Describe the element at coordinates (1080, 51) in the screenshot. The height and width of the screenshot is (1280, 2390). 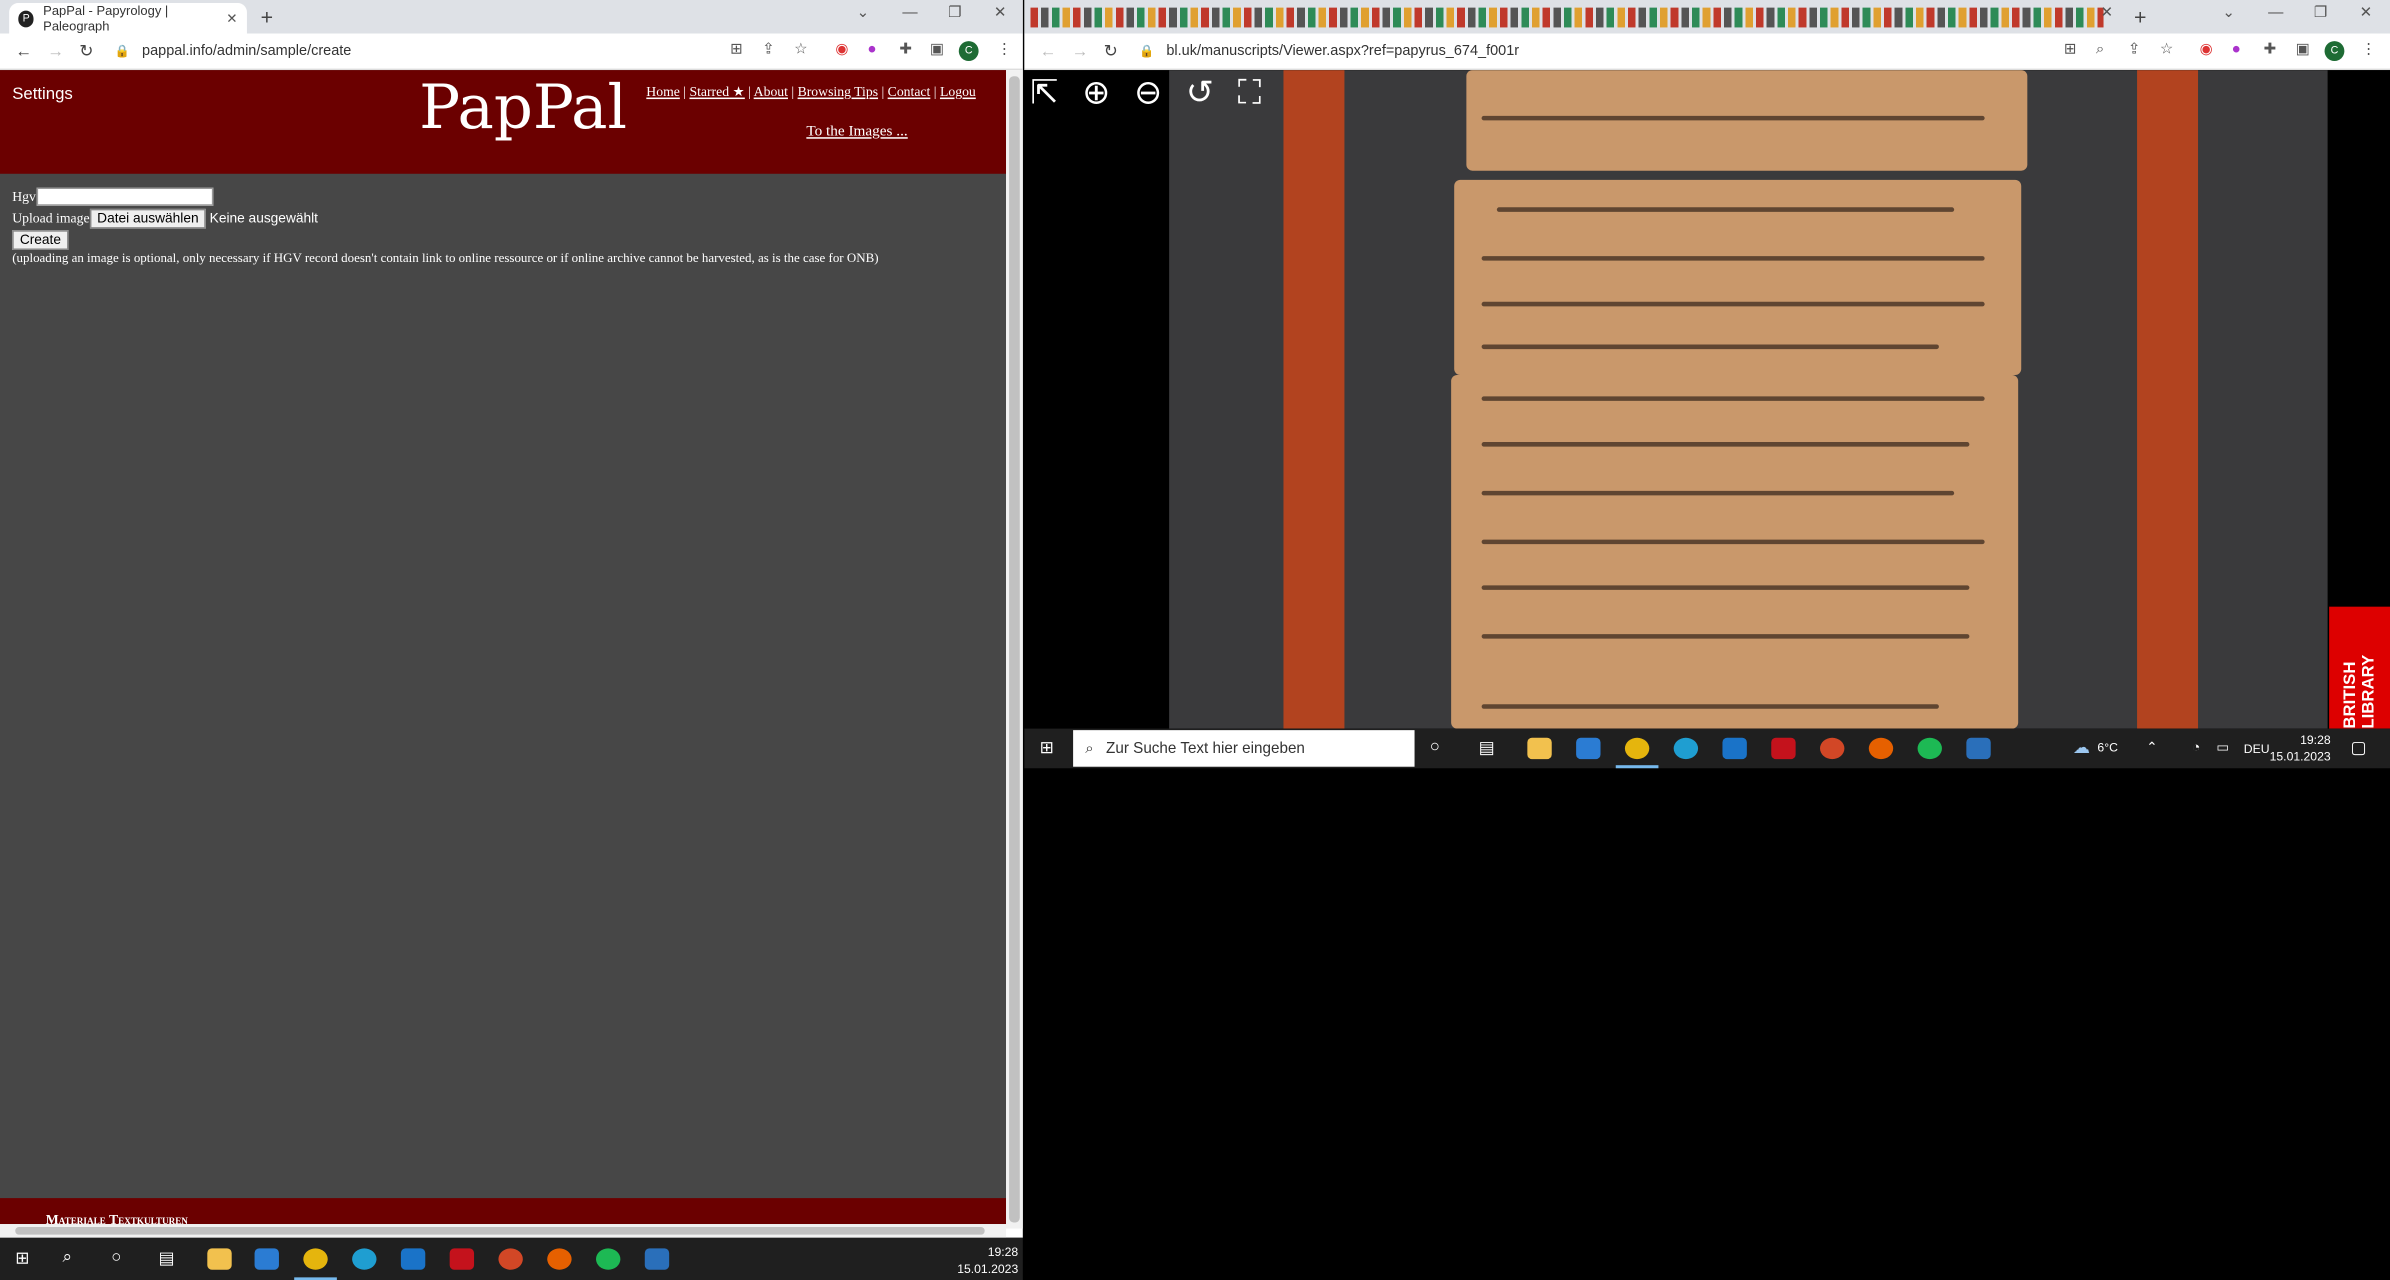
I see `right-forward-icon: →` at that location.